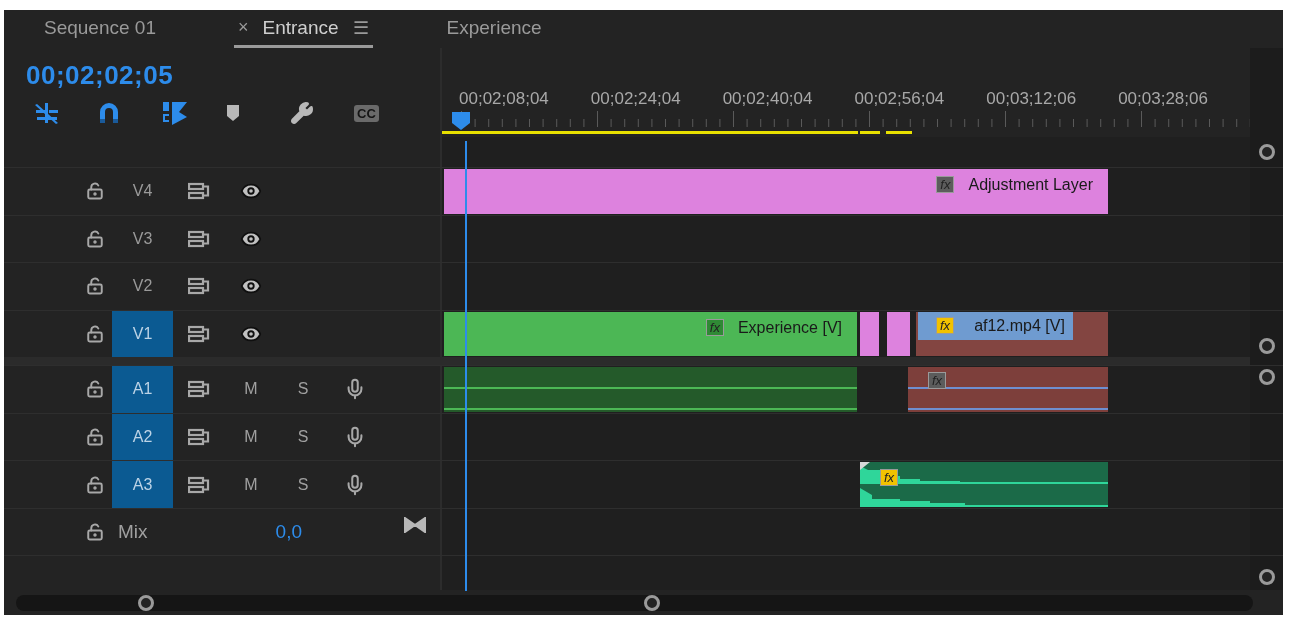 This screenshot has width=1290, height=622. What do you see at coordinates (233, 113) in the screenshot?
I see `marker-icon` at bounding box center [233, 113].